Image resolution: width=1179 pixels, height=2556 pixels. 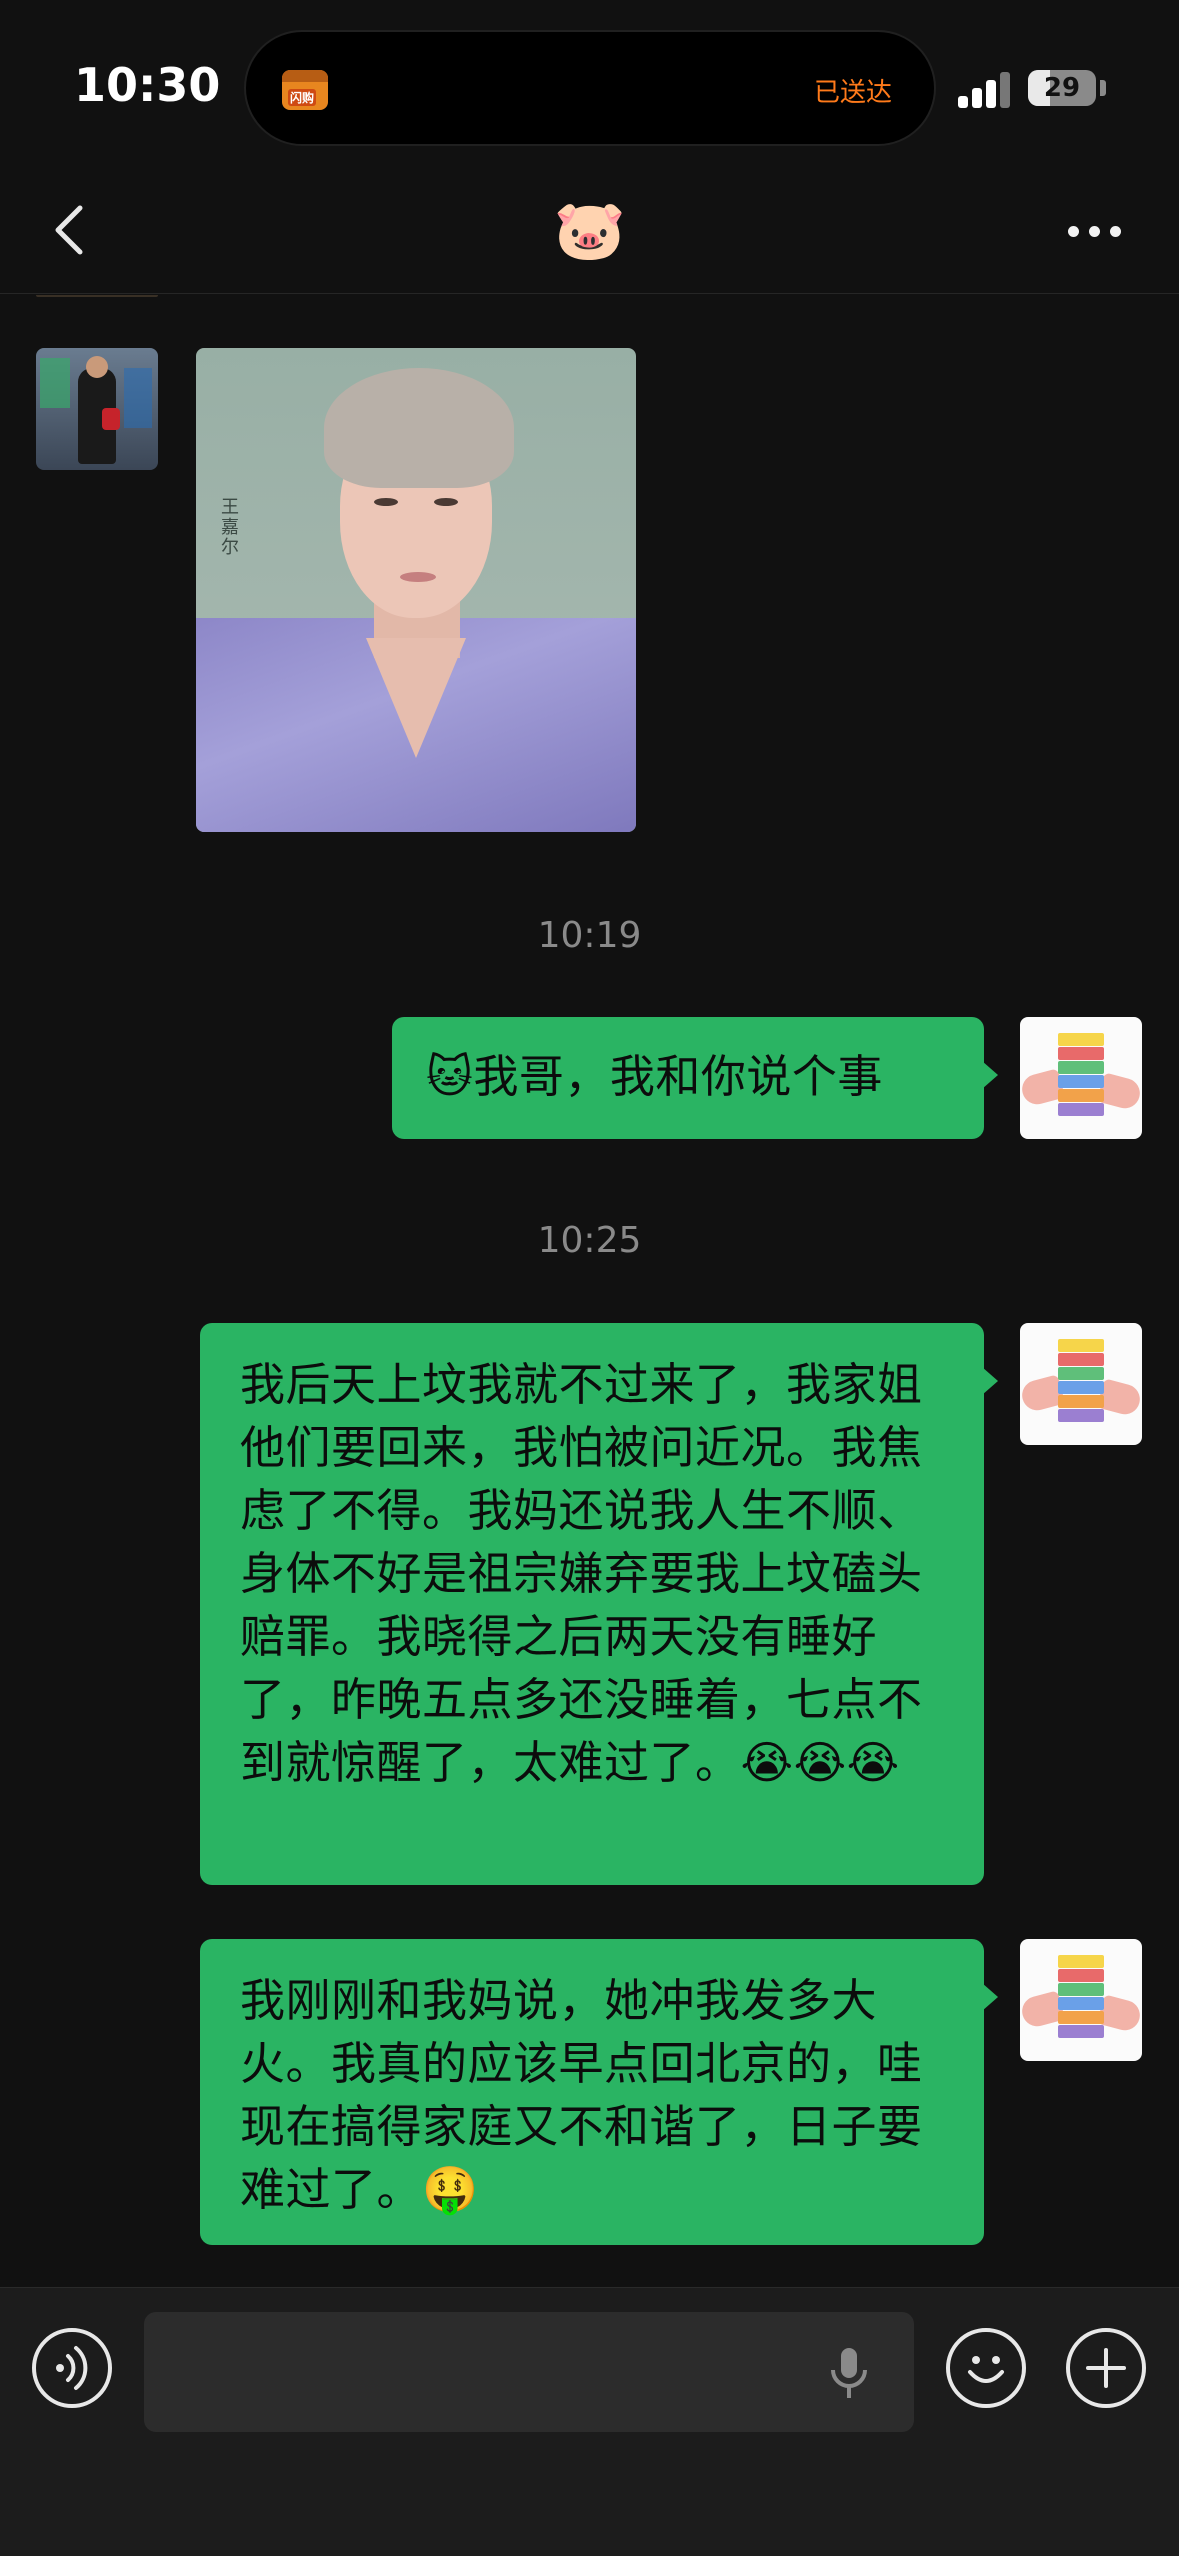 I want to click on dynamic-island: 闪购 已送达, so click(x=590, y=88).